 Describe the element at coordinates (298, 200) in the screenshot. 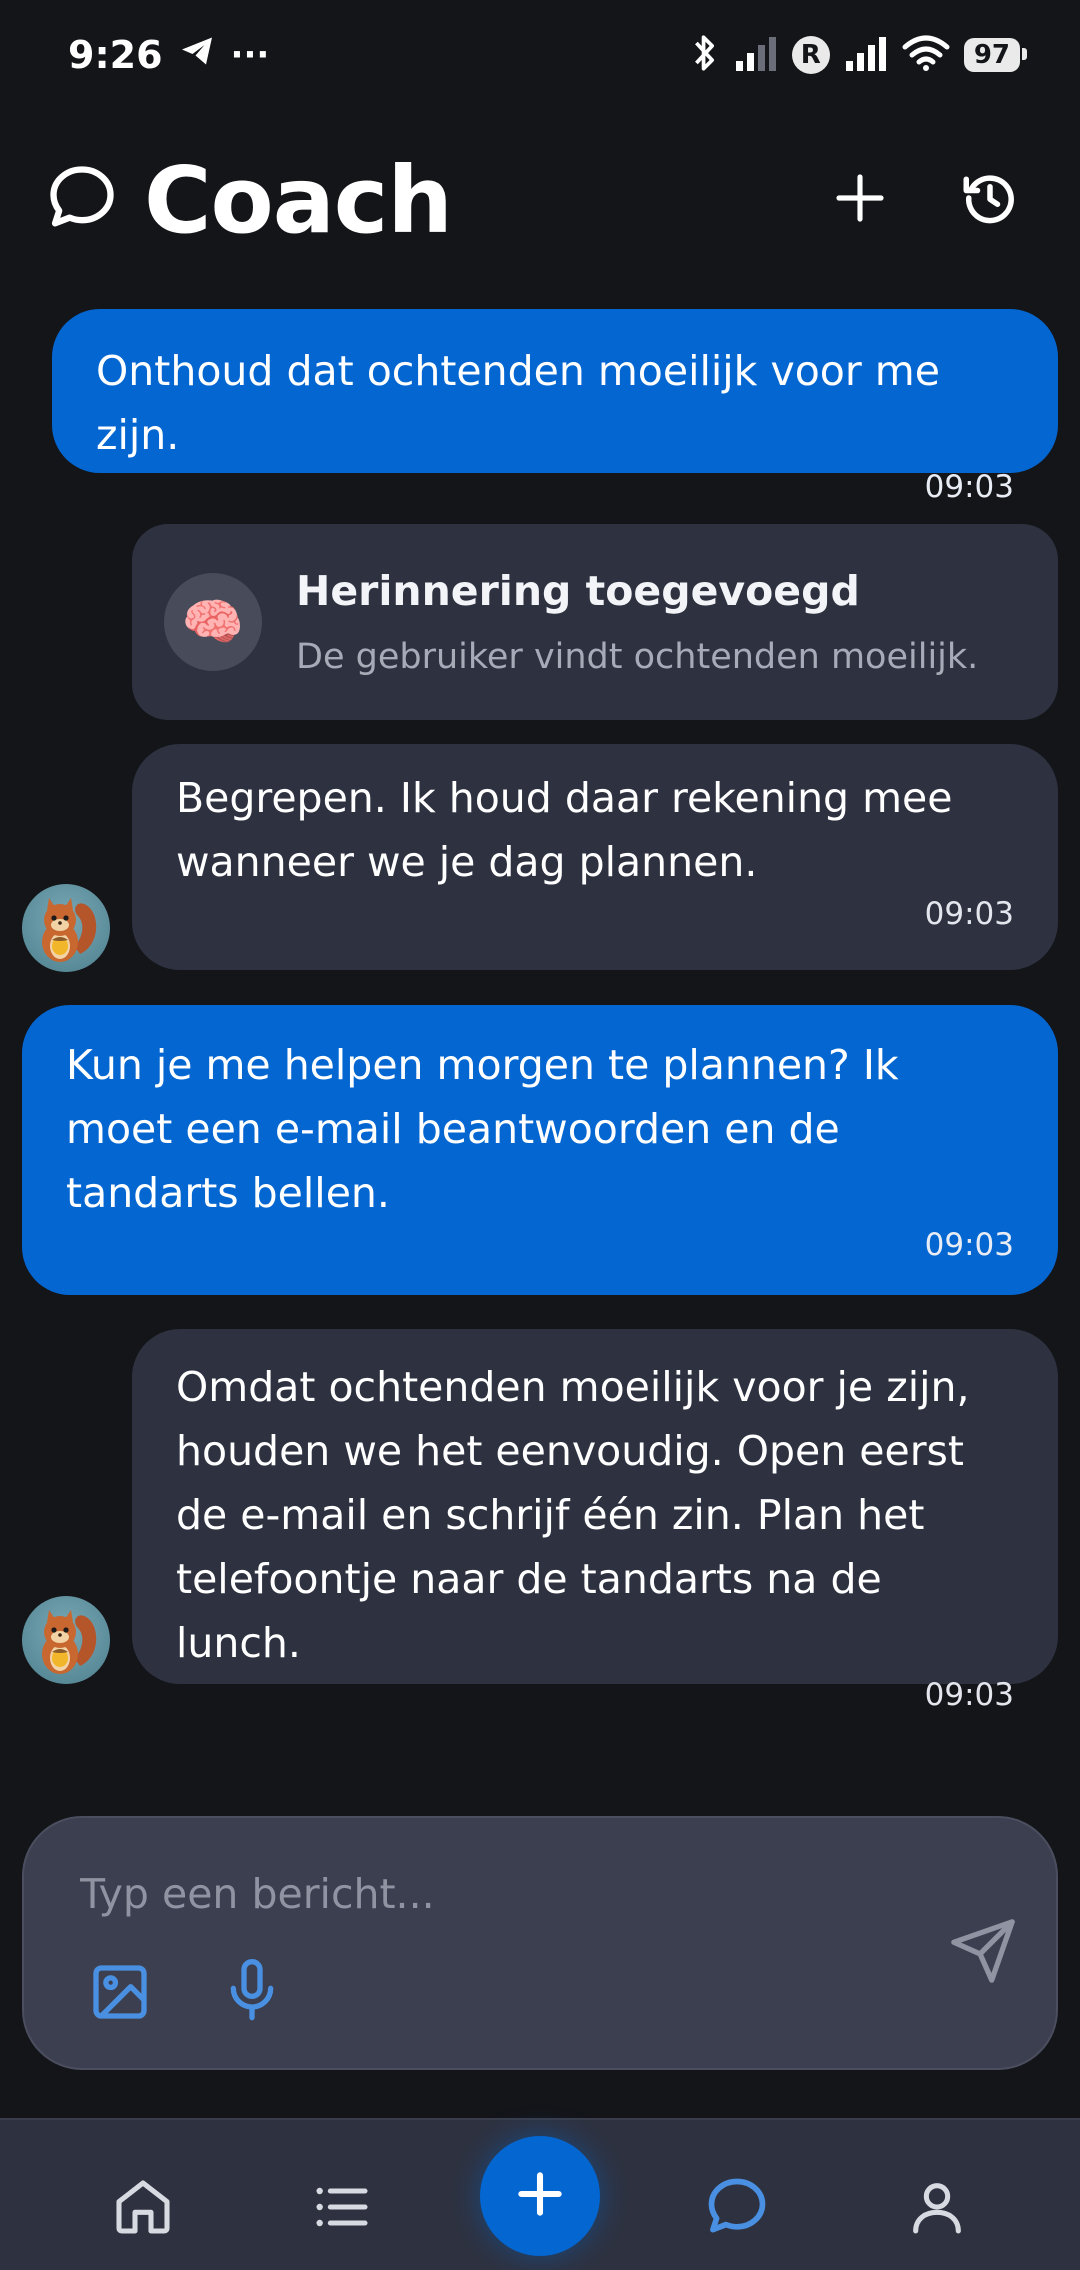

I see `page-title: Coach` at that location.